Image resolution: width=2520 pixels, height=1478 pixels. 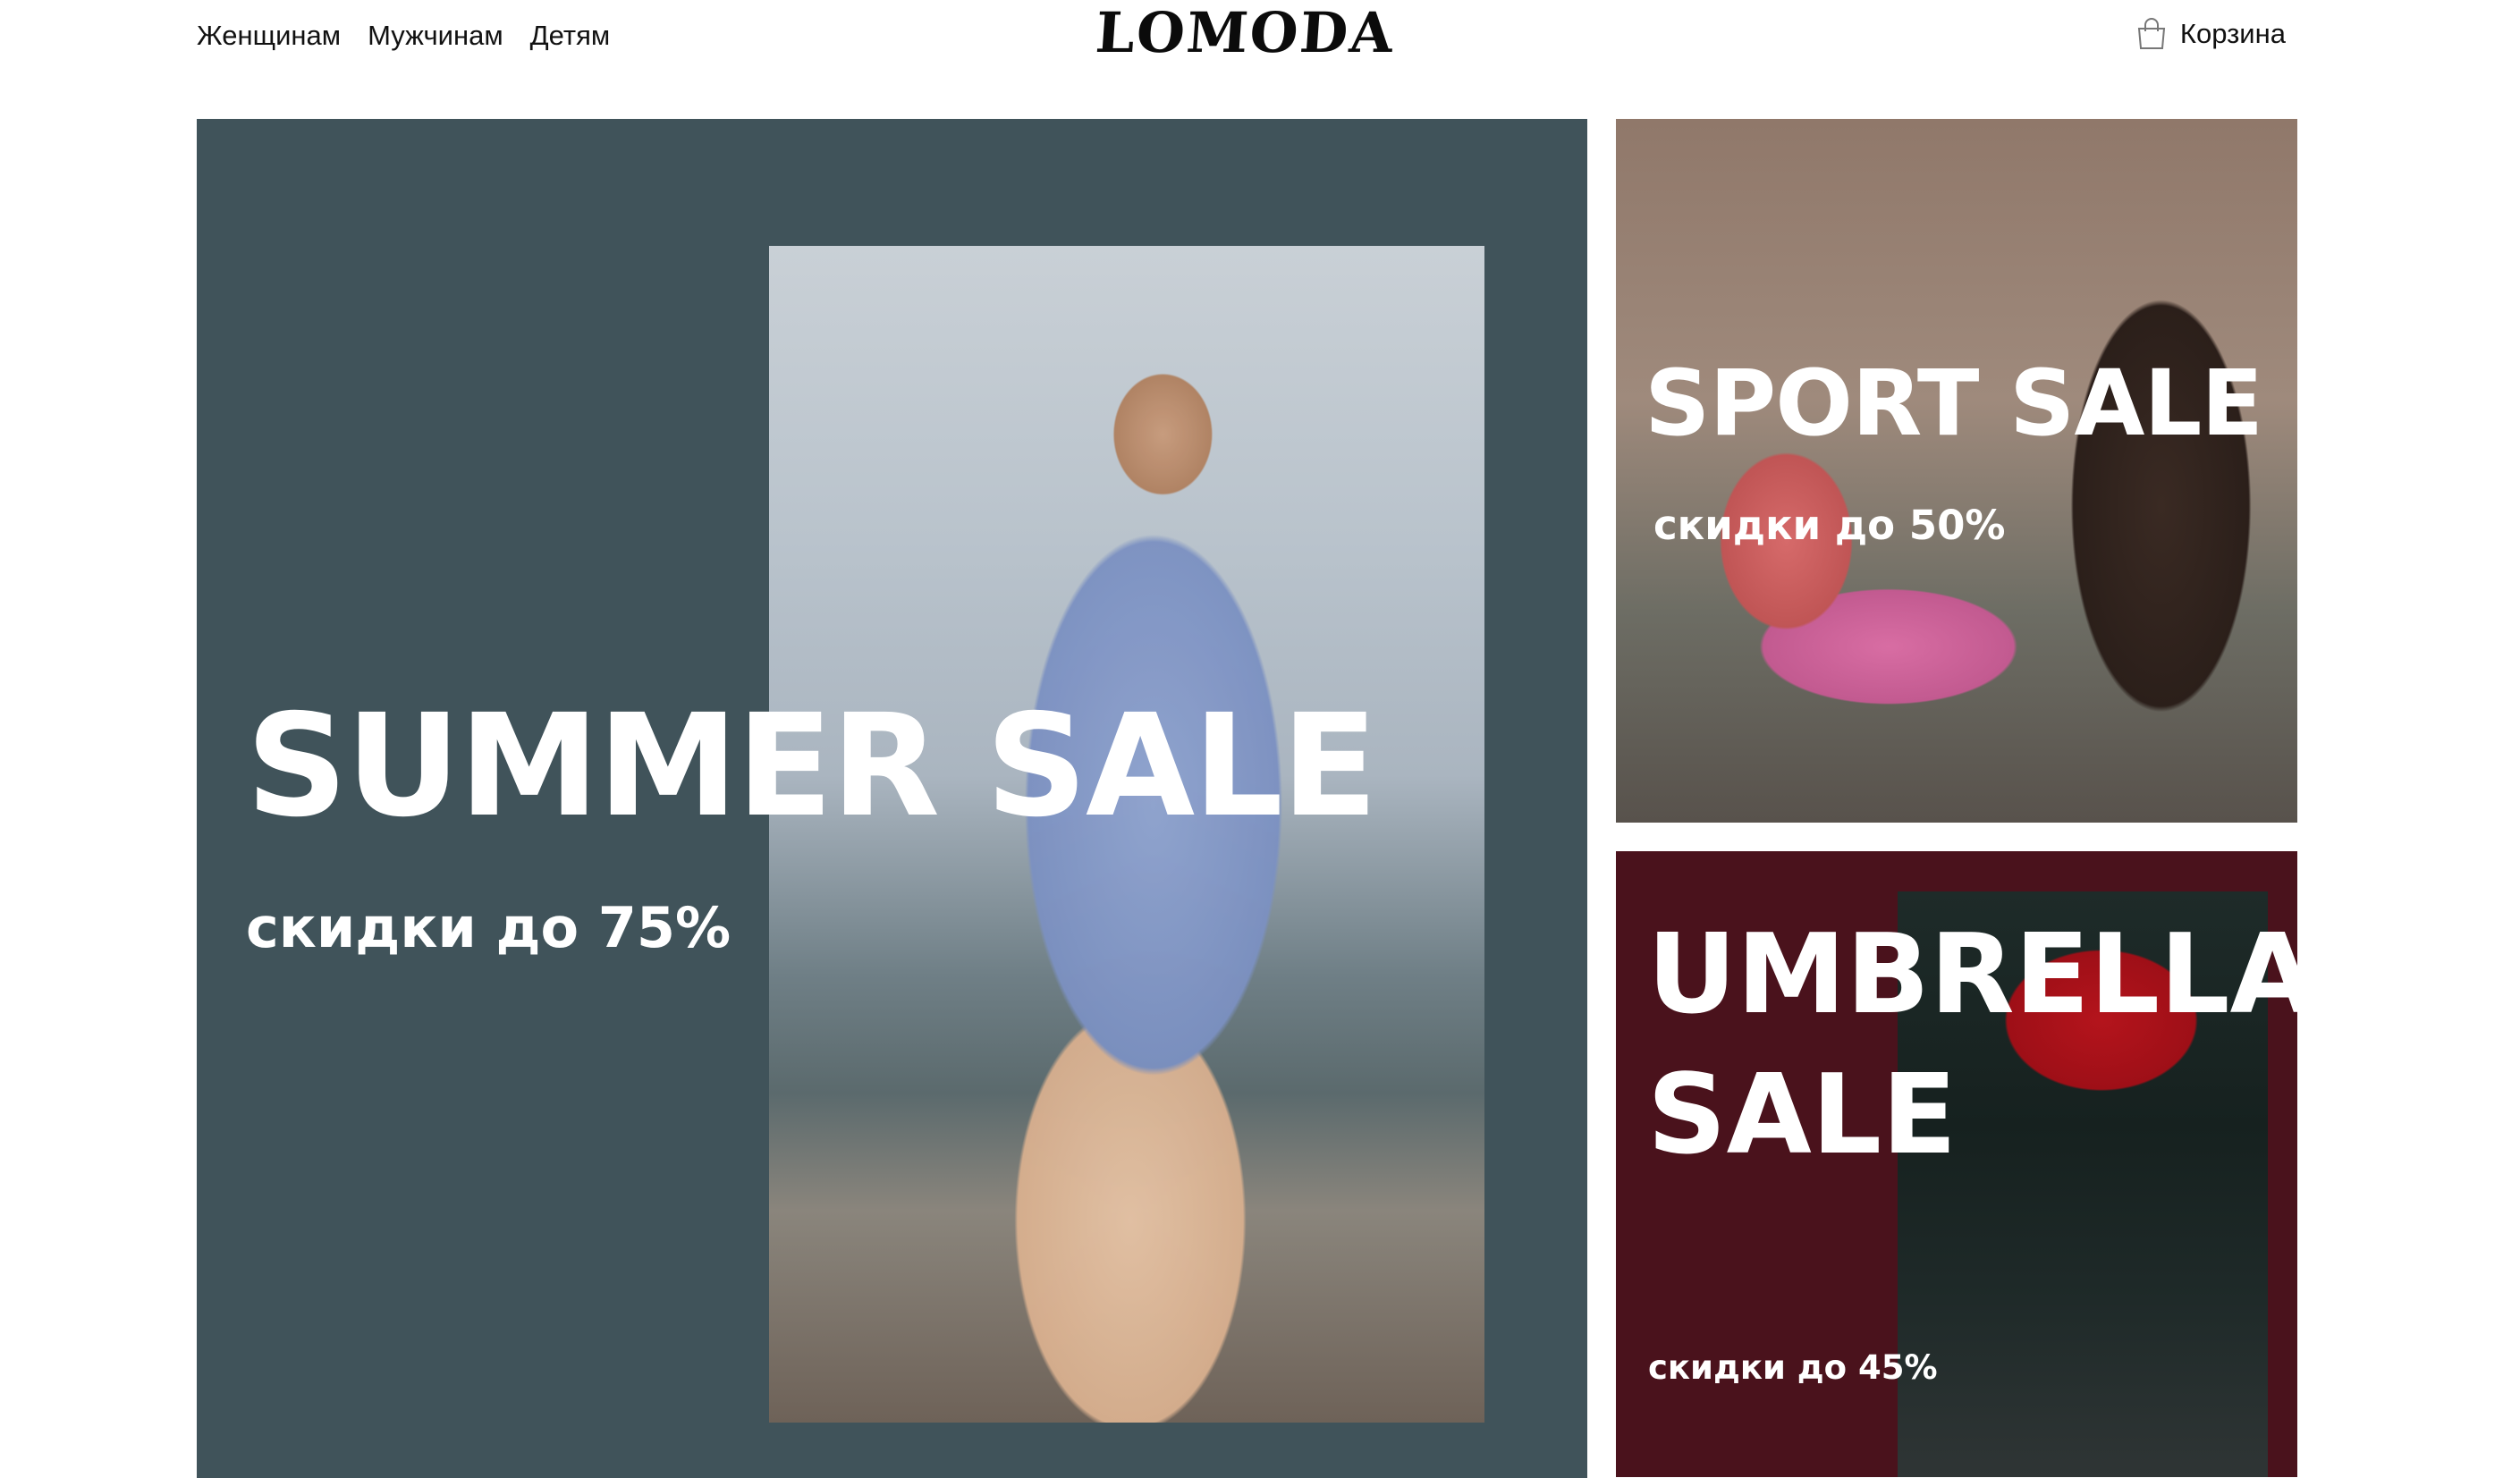 I want to click on summer-sale-title: SUMMER SALE, so click(x=812, y=766).